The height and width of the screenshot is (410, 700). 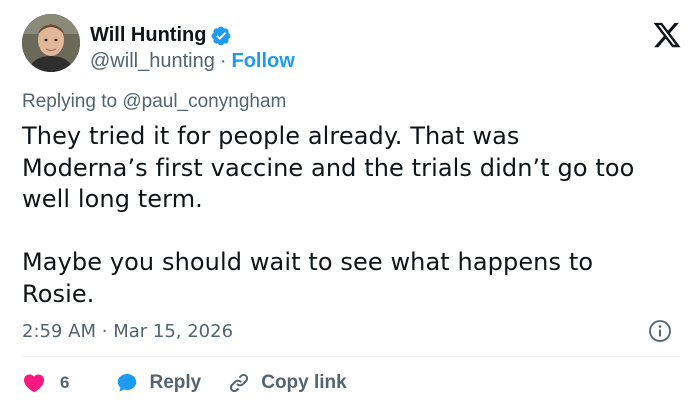 What do you see at coordinates (65, 382) in the screenshot?
I see `like-count: 6` at bounding box center [65, 382].